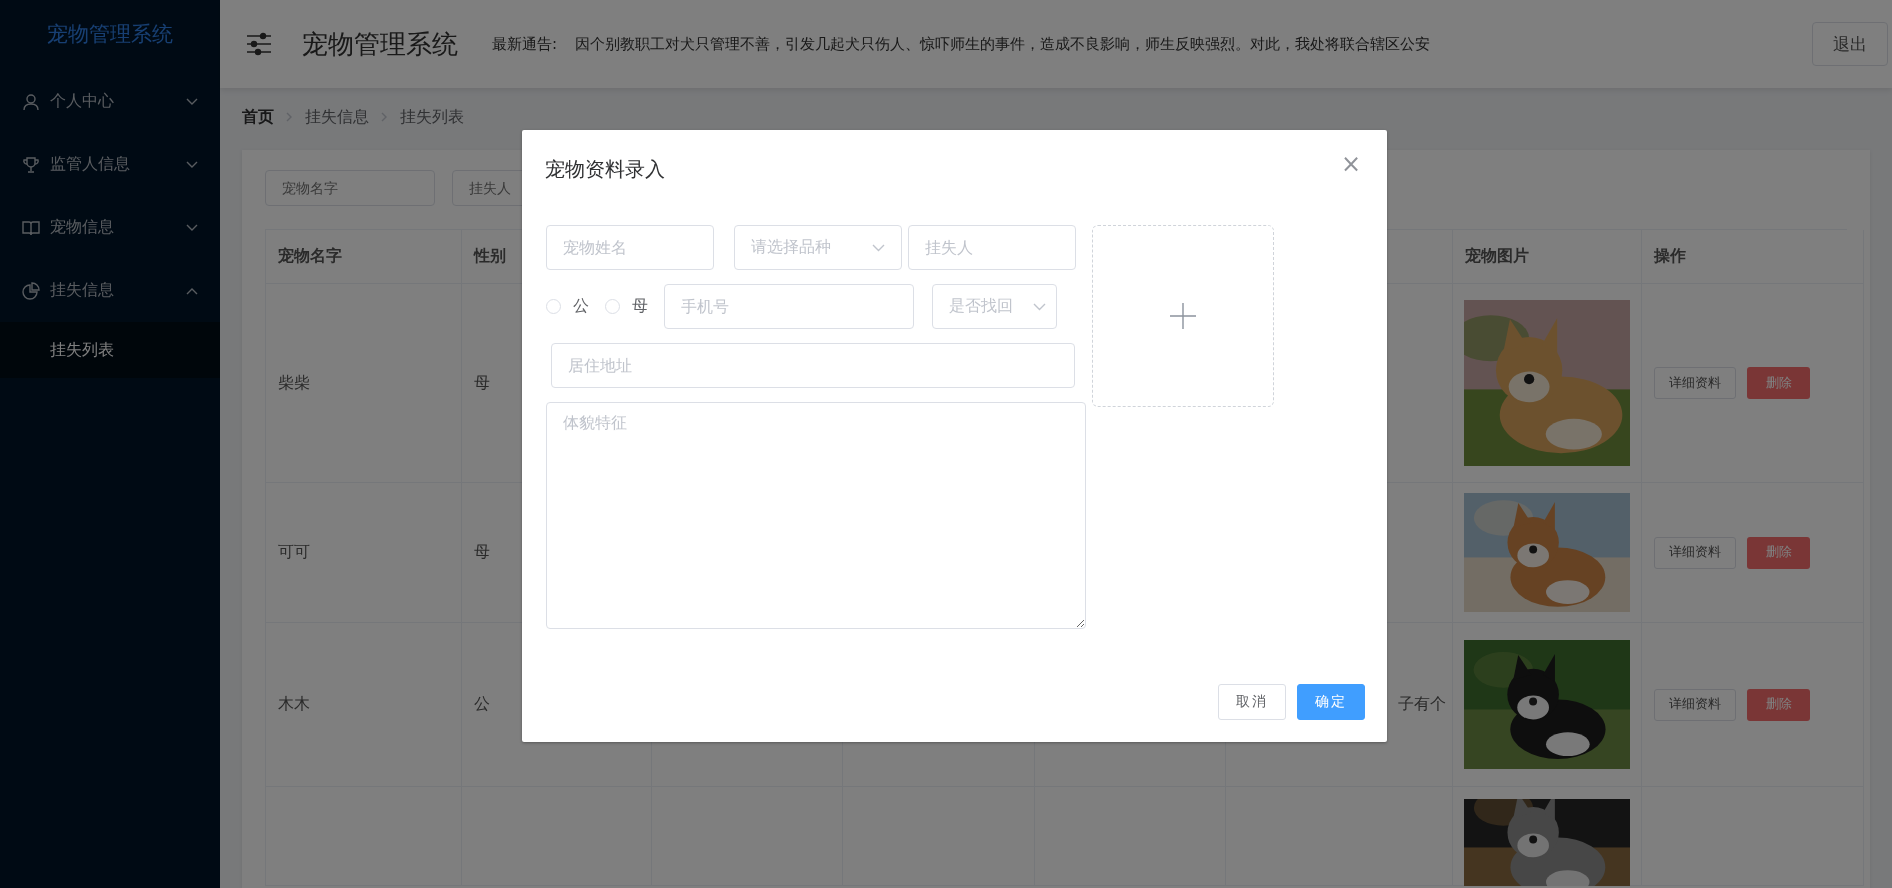 This screenshot has width=1892, height=888. I want to click on column-header: 性别, so click(490, 256).